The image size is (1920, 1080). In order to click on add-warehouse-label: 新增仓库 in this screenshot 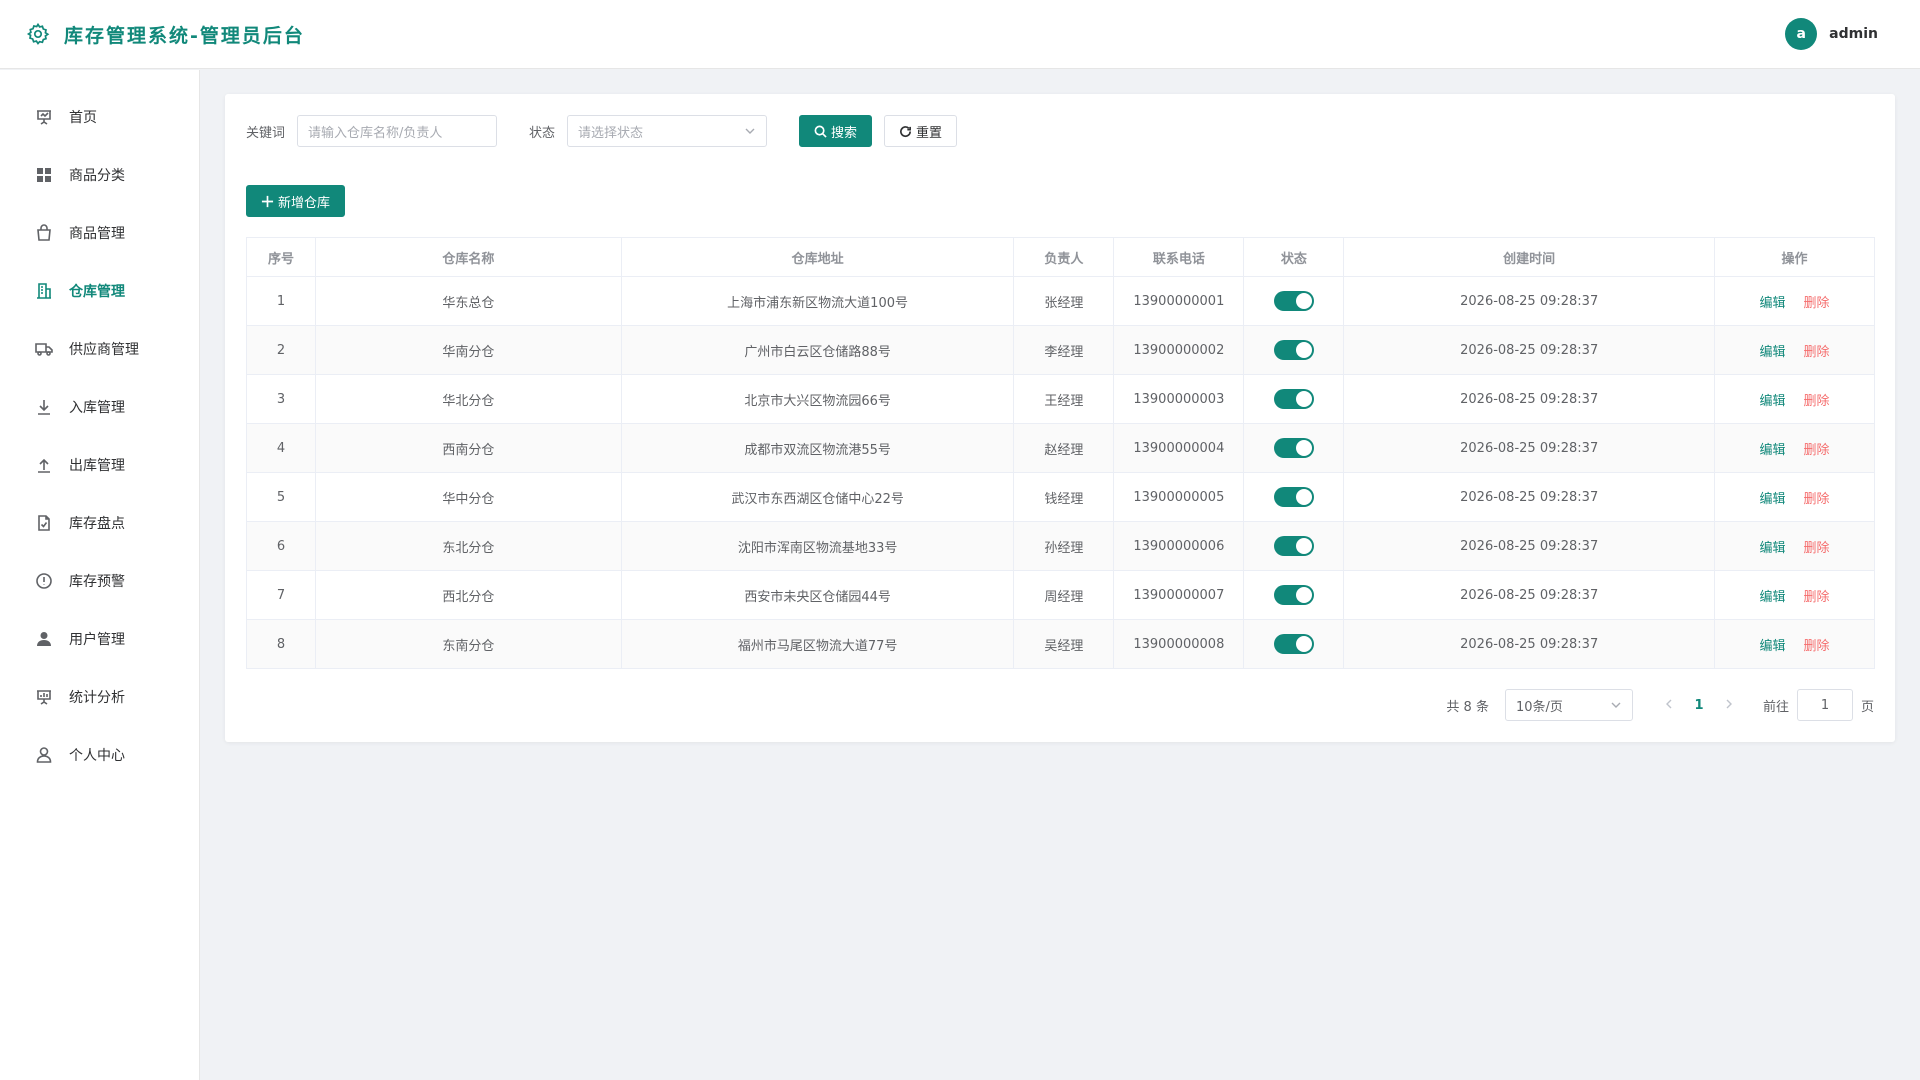, I will do `click(304, 203)`.